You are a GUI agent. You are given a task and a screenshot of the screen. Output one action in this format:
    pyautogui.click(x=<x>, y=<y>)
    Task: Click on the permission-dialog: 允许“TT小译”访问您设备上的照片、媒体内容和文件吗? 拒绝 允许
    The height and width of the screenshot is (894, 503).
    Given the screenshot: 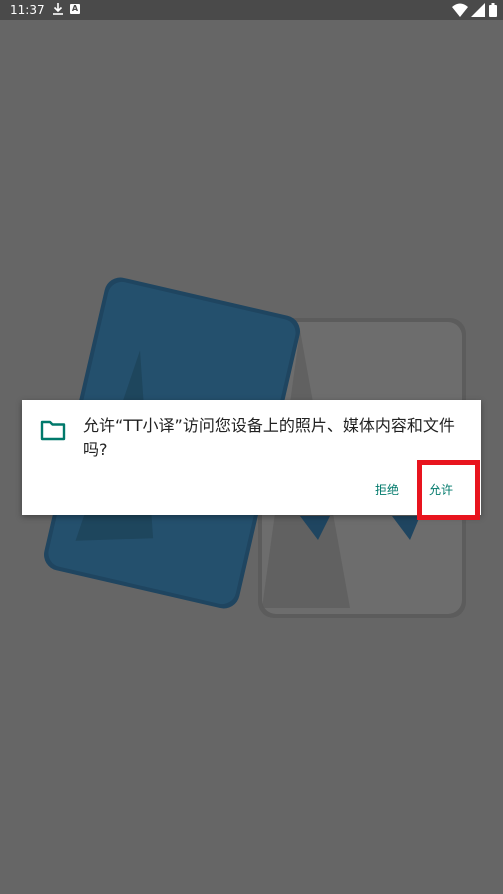 What is the action you would take?
    pyautogui.click(x=251, y=457)
    